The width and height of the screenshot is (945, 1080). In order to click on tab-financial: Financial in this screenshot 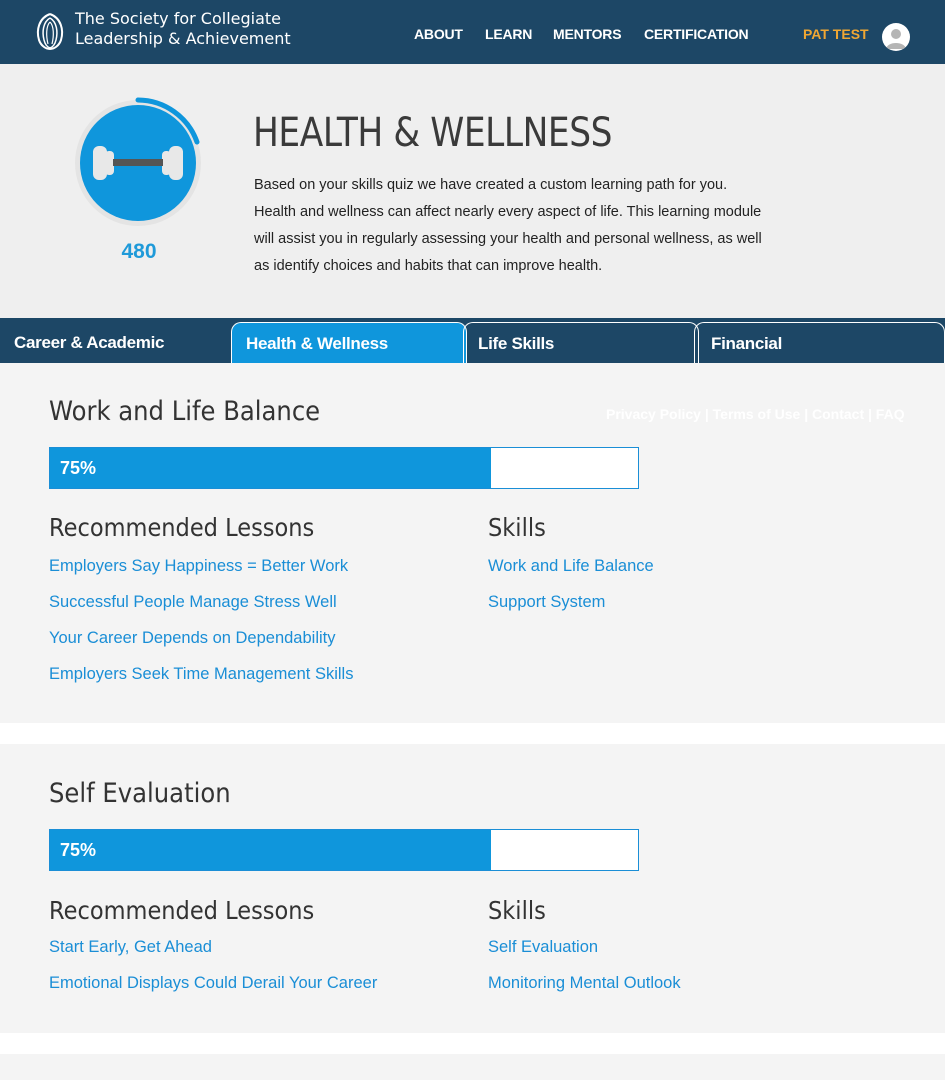, I will do `click(819, 342)`.